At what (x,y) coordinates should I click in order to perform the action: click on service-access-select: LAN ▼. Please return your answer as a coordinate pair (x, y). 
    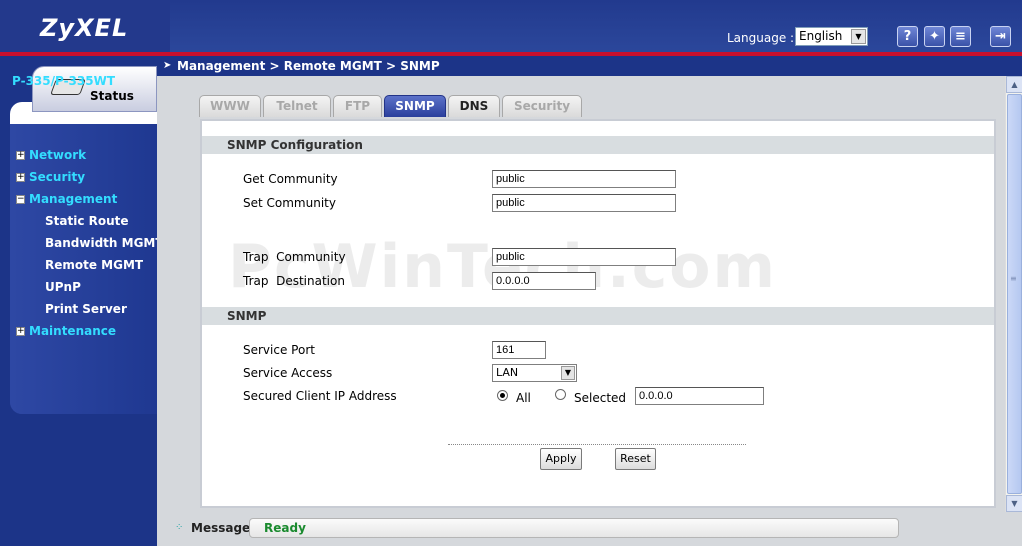
    Looking at the image, I should click on (534, 373).